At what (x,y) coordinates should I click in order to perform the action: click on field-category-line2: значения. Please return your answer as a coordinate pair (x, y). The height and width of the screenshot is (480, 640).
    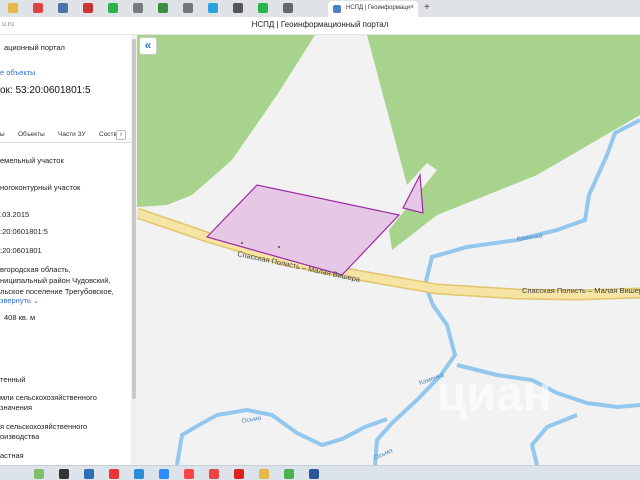
    Looking at the image, I should click on (16, 407).